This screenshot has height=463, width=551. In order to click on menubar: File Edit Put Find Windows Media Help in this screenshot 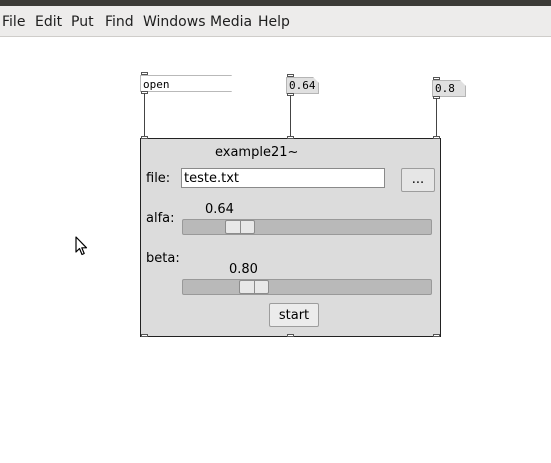, I will do `click(275, 21)`.